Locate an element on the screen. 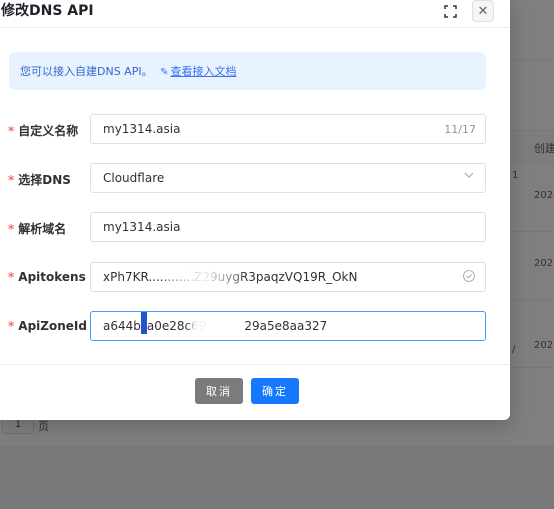  check-circle-icon is located at coordinates (469, 276).